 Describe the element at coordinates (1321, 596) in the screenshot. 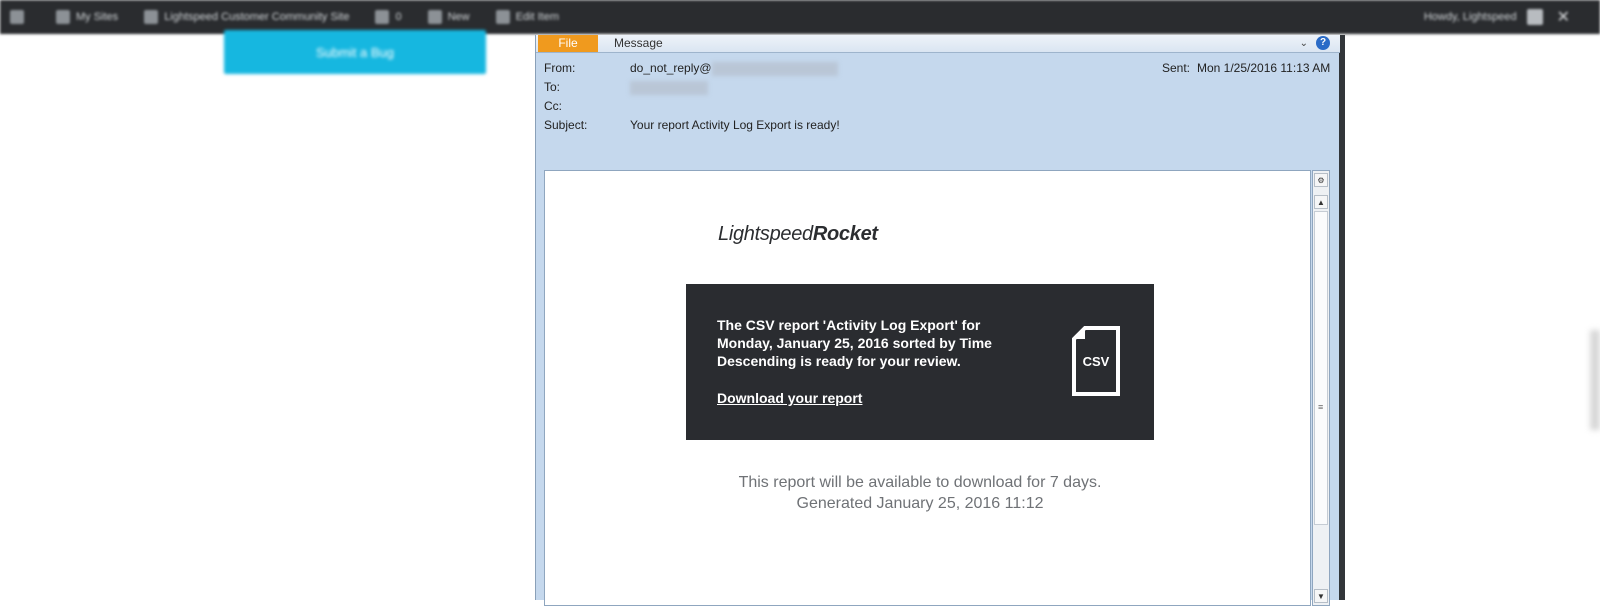

I see `scroll-down-button: ▼` at that location.